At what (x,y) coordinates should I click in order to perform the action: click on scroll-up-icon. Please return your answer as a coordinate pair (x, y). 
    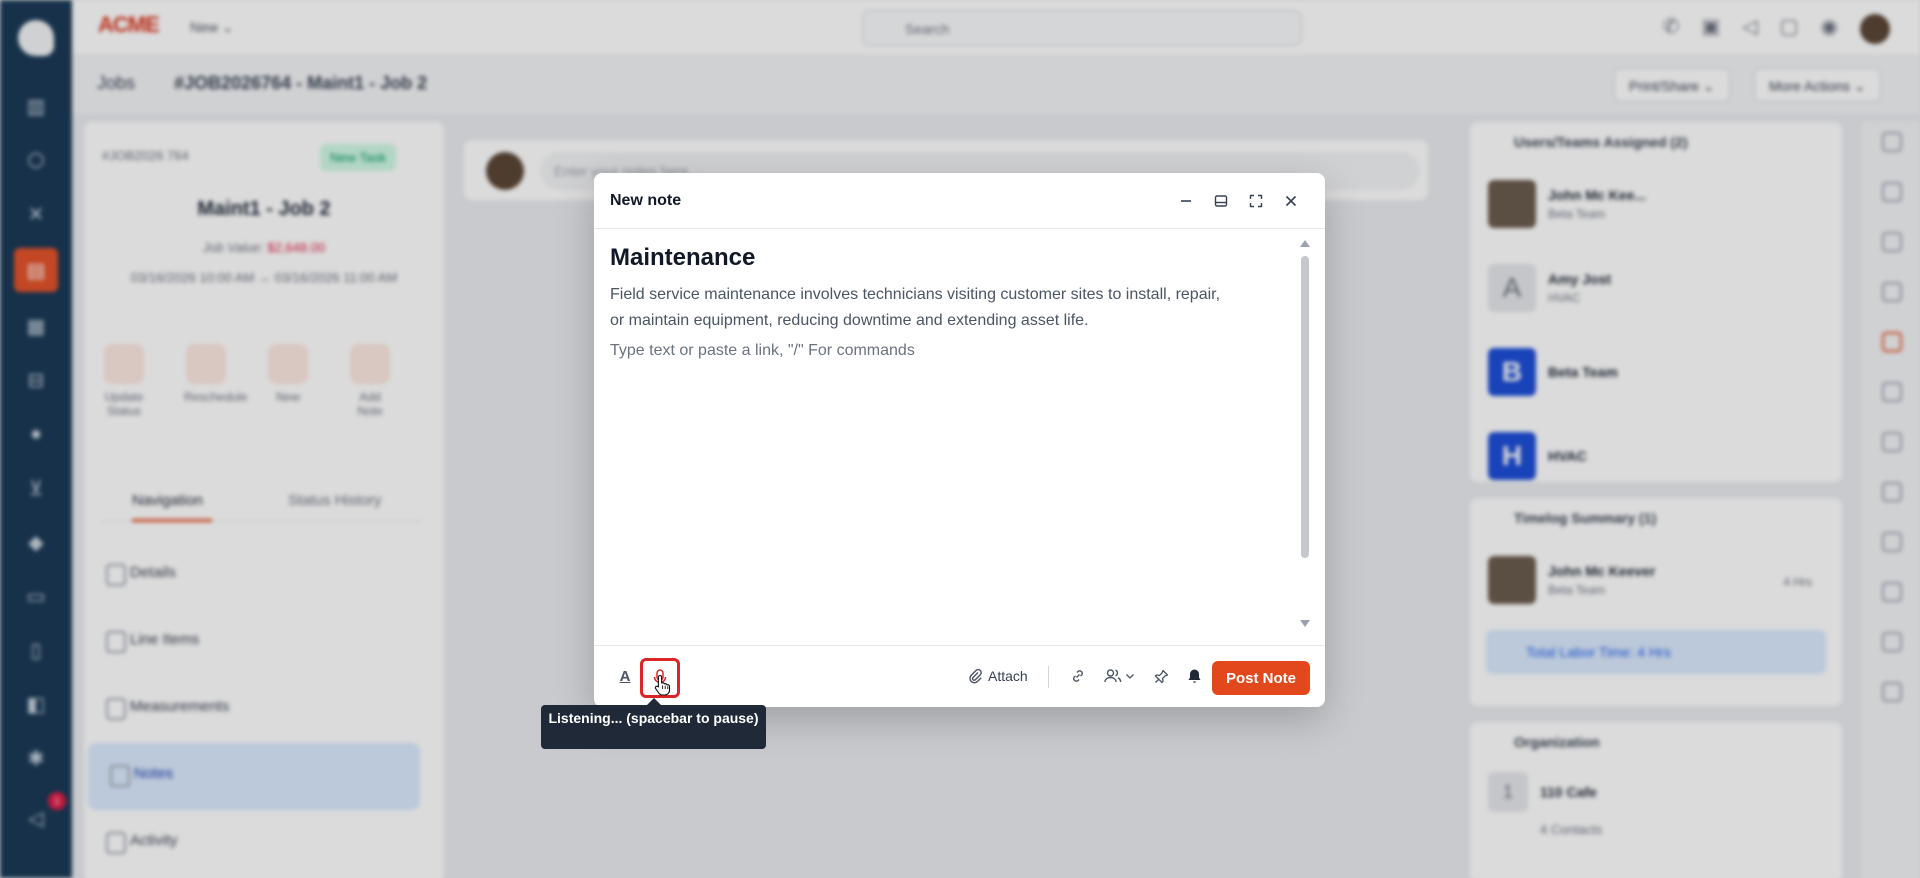
    Looking at the image, I should click on (1305, 243).